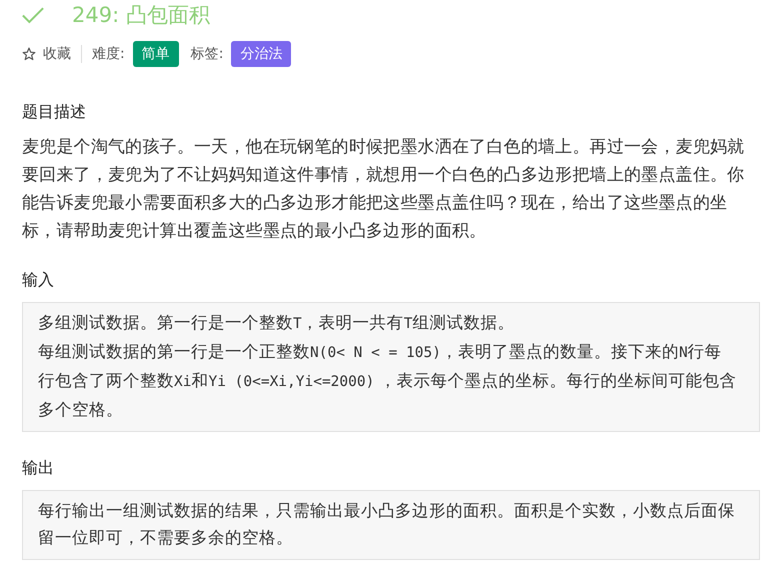 The width and height of the screenshot is (764, 585). I want to click on section-heading: 输入, so click(38, 280).